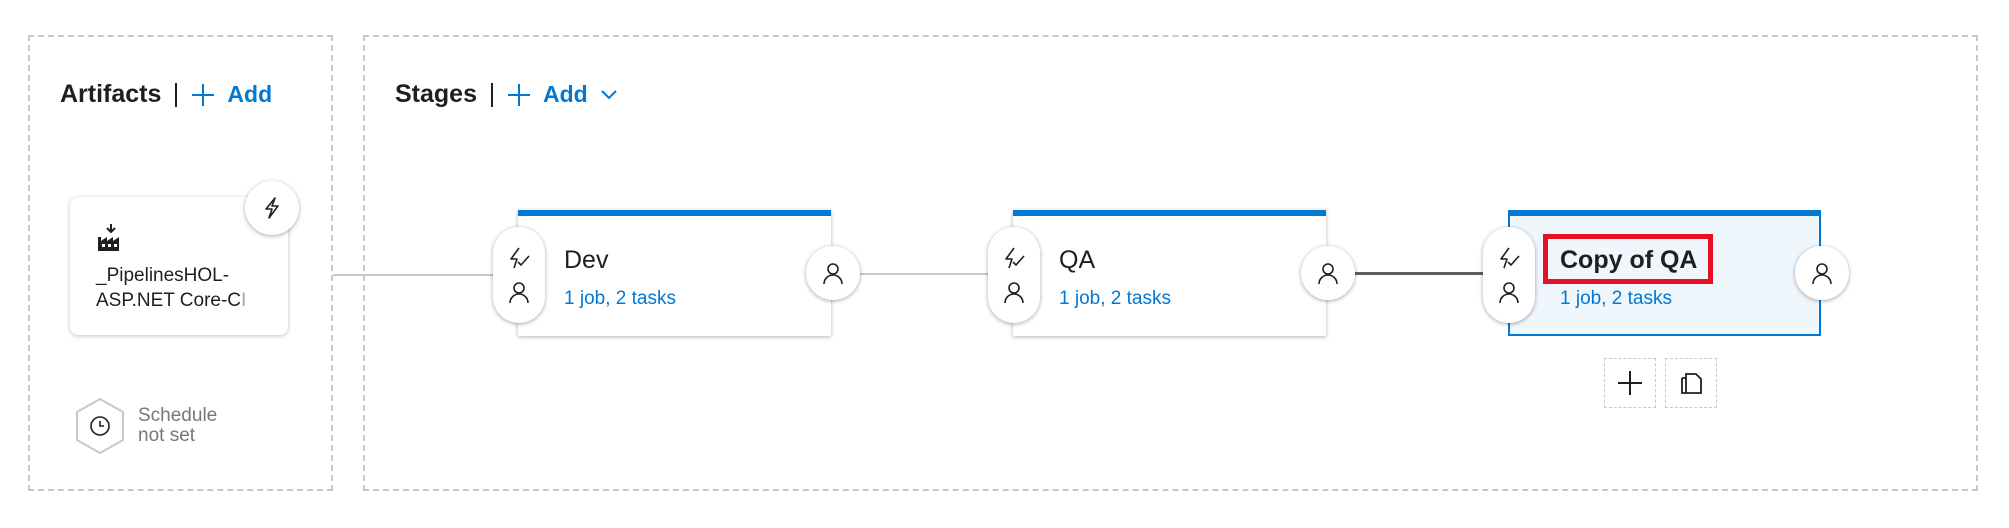  Describe the element at coordinates (111, 240) in the screenshot. I see `build-factory-icon` at that location.